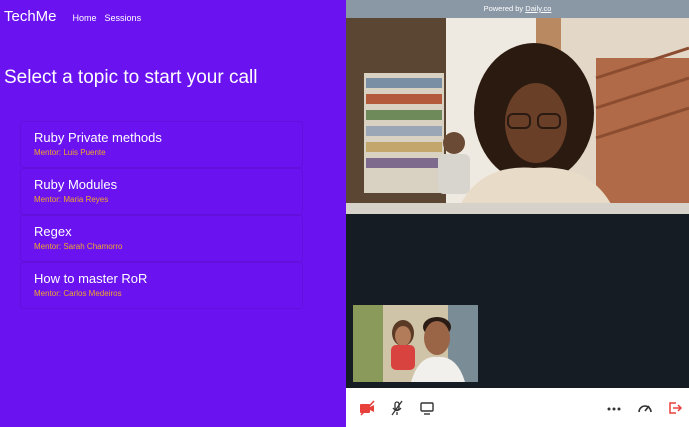 This screenshot has height=427, width=689. What do you see at coordinates (85, 18) in the screenshot?
I see `nav-link-home: Home` at bounding box center [85, 18].